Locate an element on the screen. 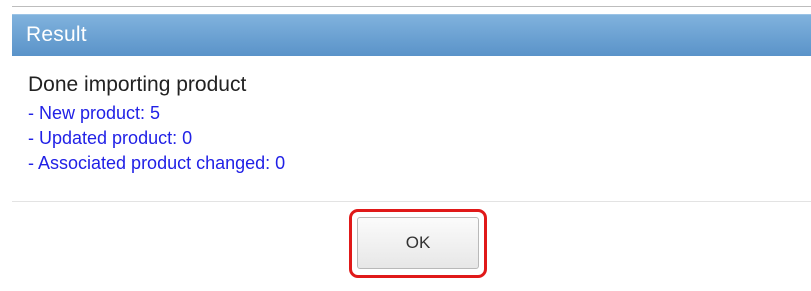  dialog-title: Result is located at coordinates (56, 34).